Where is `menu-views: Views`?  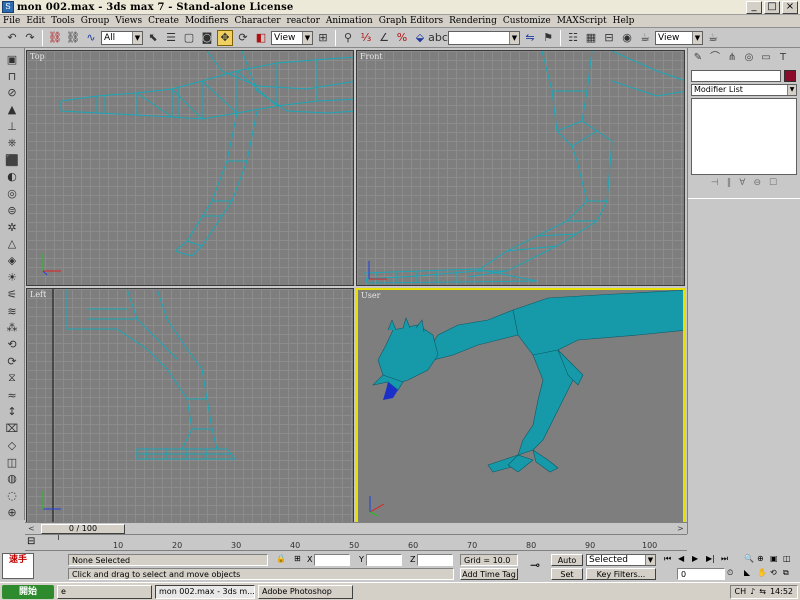
menu-views: Views is located at coordinates (128, 21).